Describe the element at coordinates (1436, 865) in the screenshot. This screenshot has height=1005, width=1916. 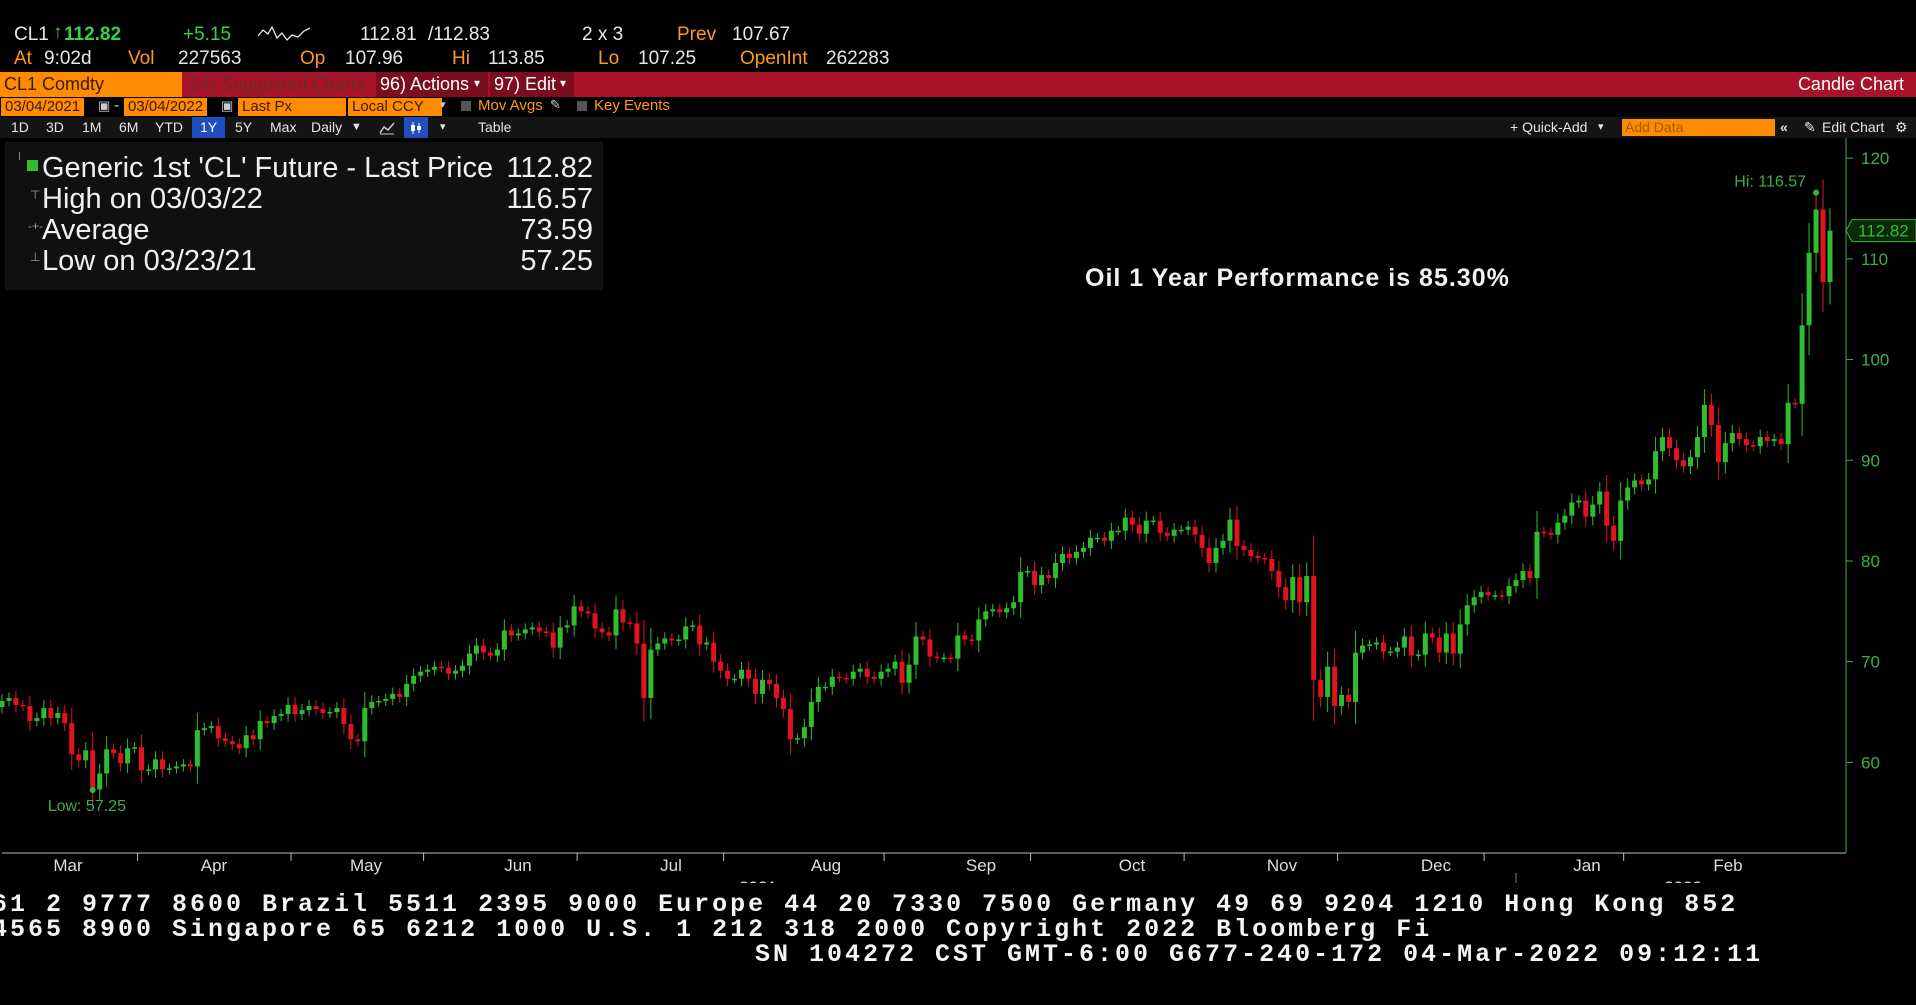
I see `x-tick-label: Dec` at that location.